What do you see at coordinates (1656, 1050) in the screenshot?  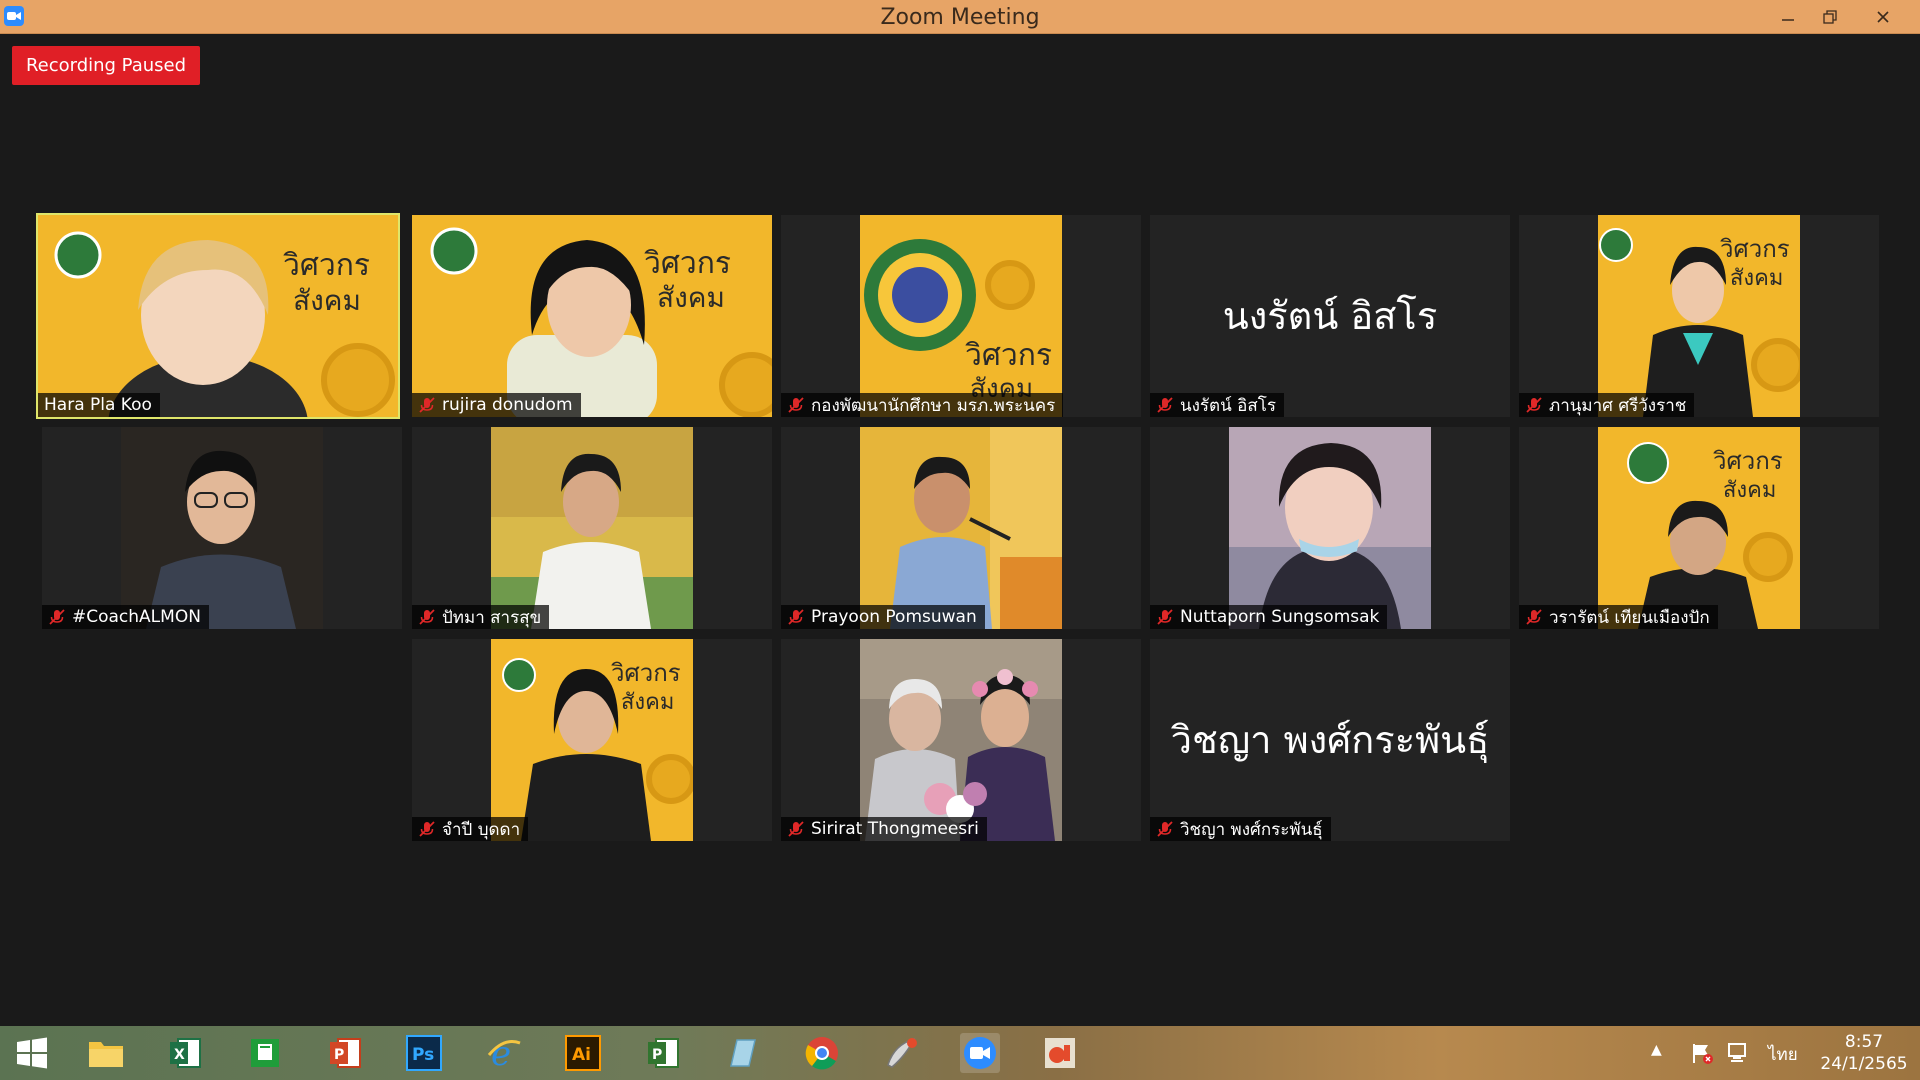 I see `show-hidden-icons-icon: ▲` at bounding box center [1656, 1050].